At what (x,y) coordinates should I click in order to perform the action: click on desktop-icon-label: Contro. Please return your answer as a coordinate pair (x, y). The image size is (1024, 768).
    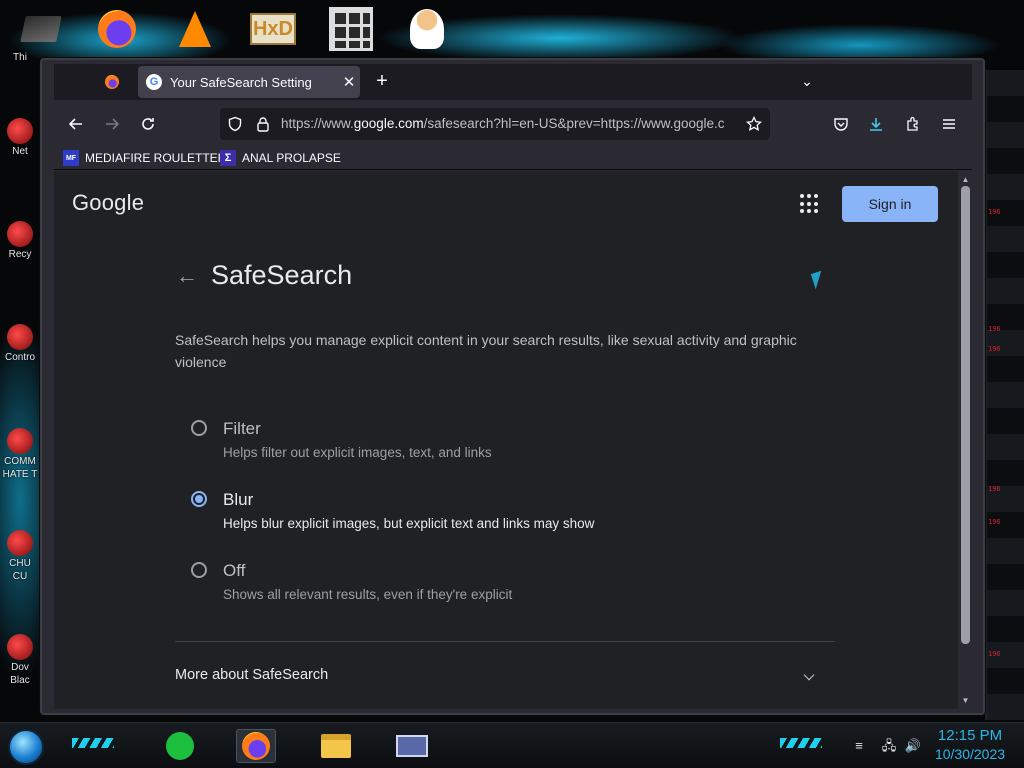
    Looking at the image, I should click on (19, 357).